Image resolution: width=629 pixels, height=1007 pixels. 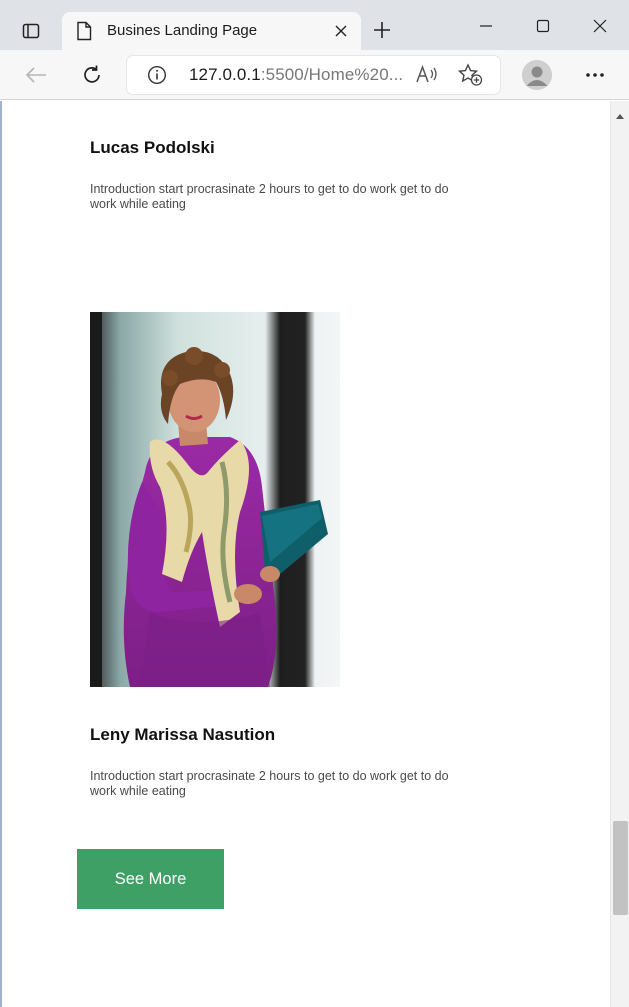 What do you see at coordinates (150, 879) in the screenshot?
I see `see-more-button: See More` at bounding box center [150, 879].